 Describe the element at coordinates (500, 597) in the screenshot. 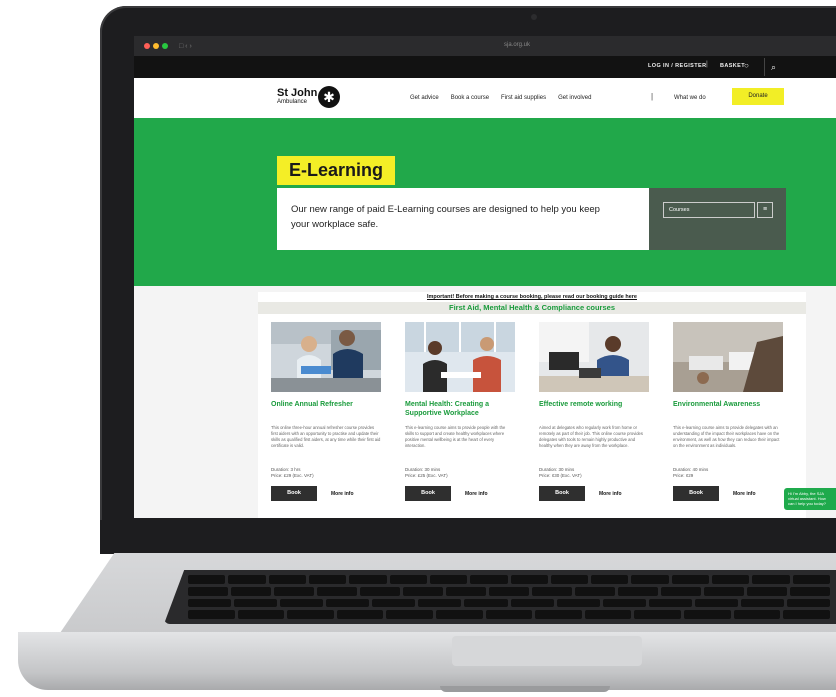

I see `keyboard` at that location.